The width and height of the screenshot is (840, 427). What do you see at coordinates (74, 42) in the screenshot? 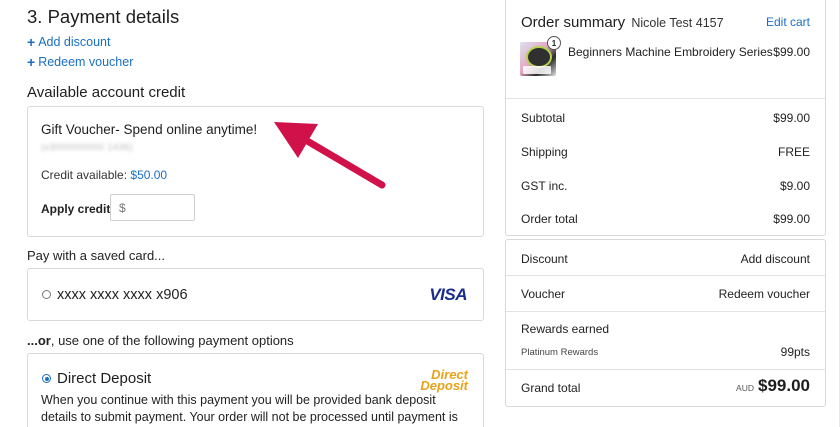
I see `add-discount-label: Add discount` at bounding box center [74, 42].